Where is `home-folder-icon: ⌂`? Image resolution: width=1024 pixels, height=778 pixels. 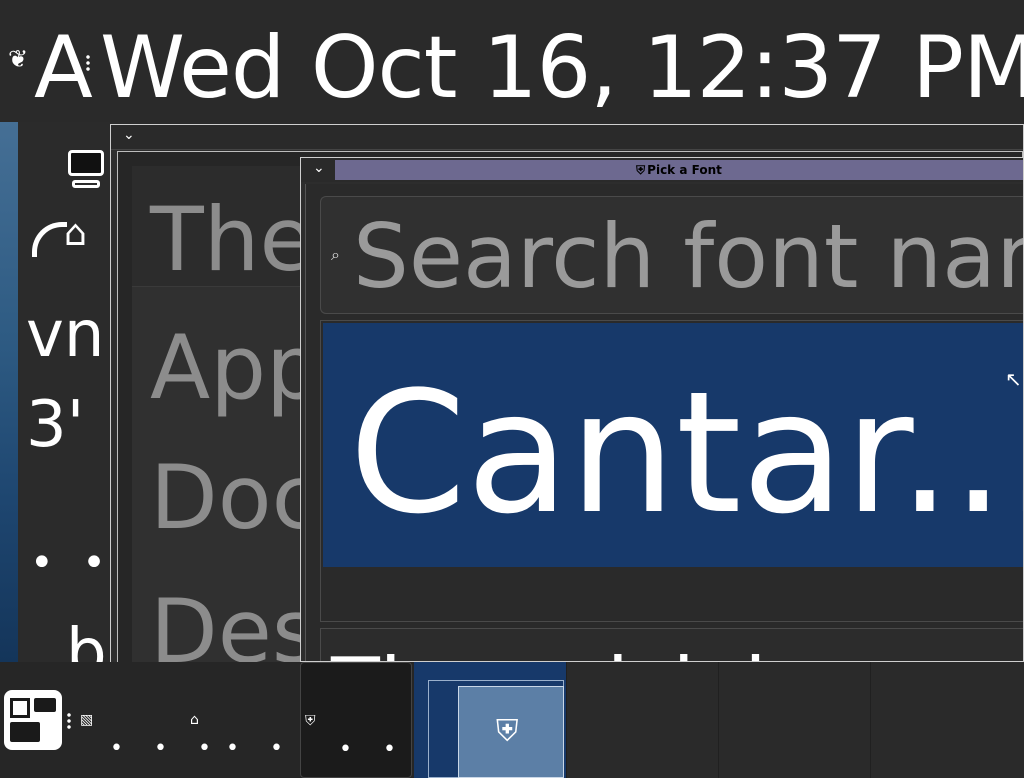 home-folder-icon: ⌂ is located at coordinates (86, 234).